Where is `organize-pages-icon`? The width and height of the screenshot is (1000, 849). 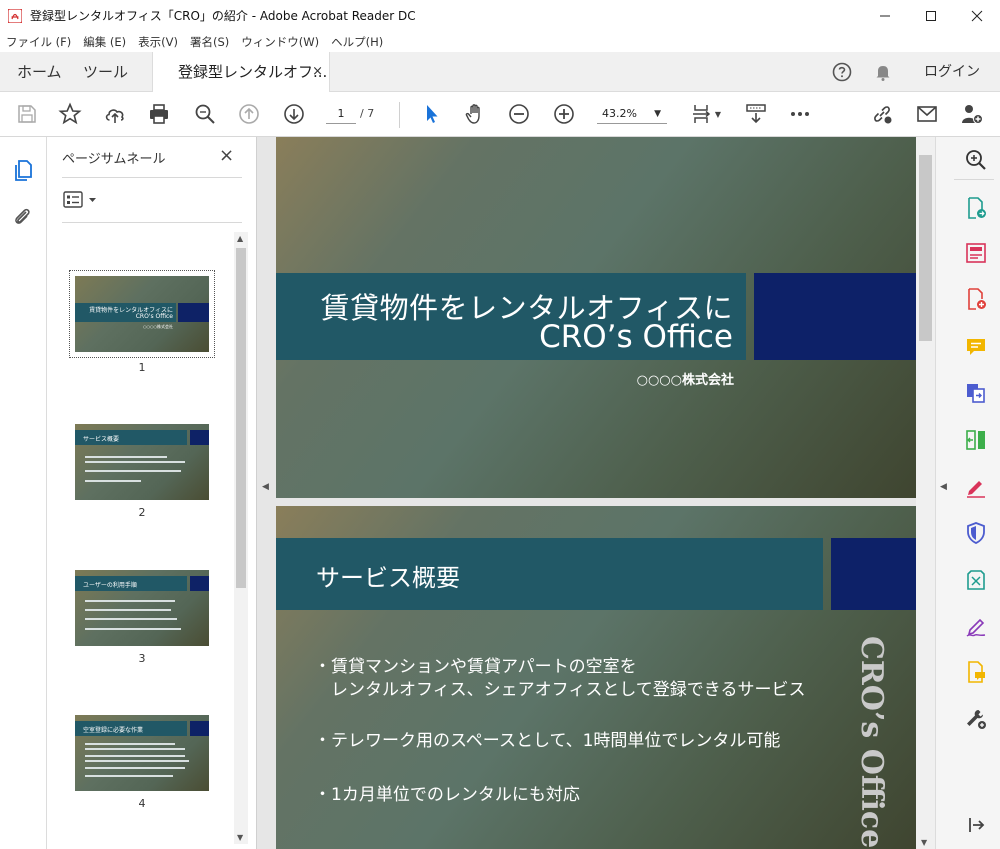 organize-pages-icon is located at coordinates (976, 440).